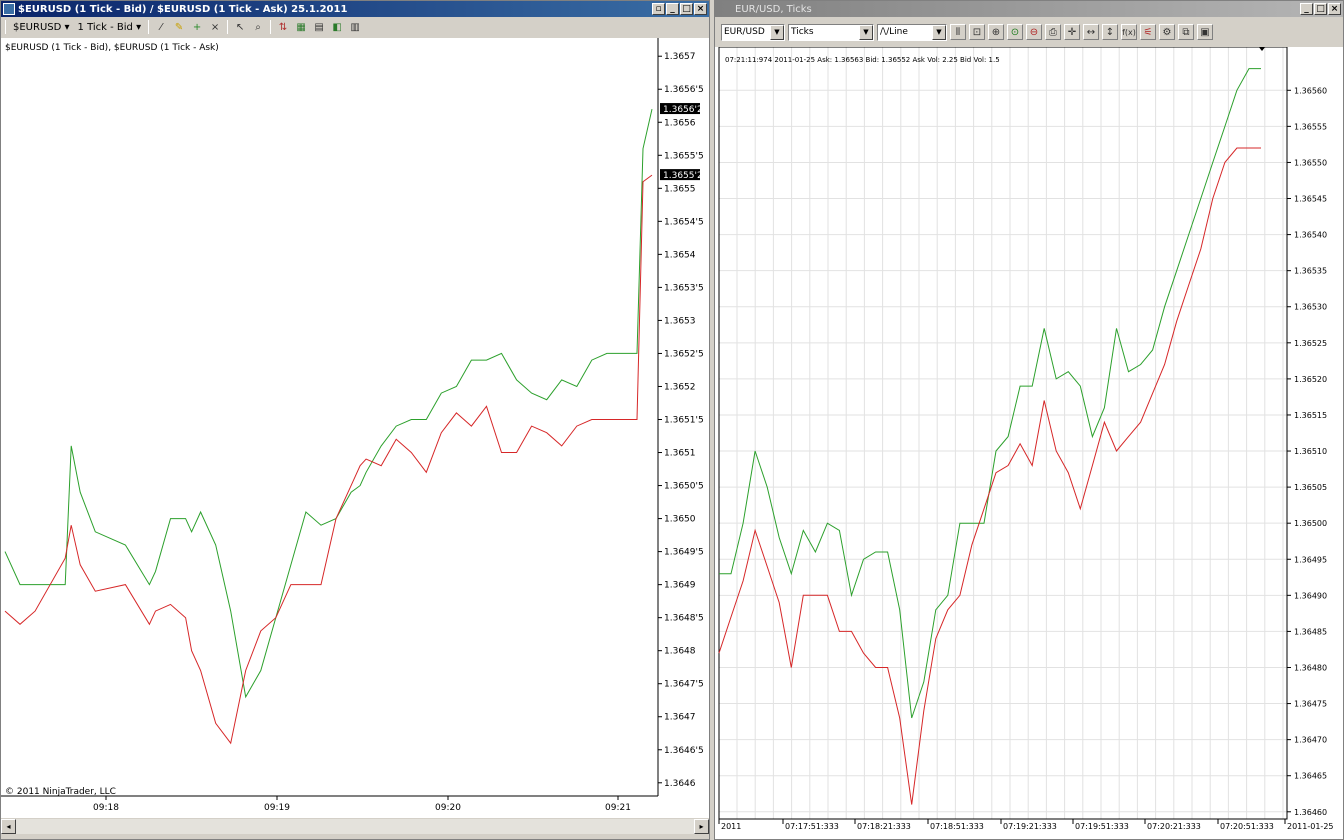  What do you see at coordinates (1310, 812) in the screenshot?
I see `y-tick-label: 1.36460` at bounding box center [1310, 812].